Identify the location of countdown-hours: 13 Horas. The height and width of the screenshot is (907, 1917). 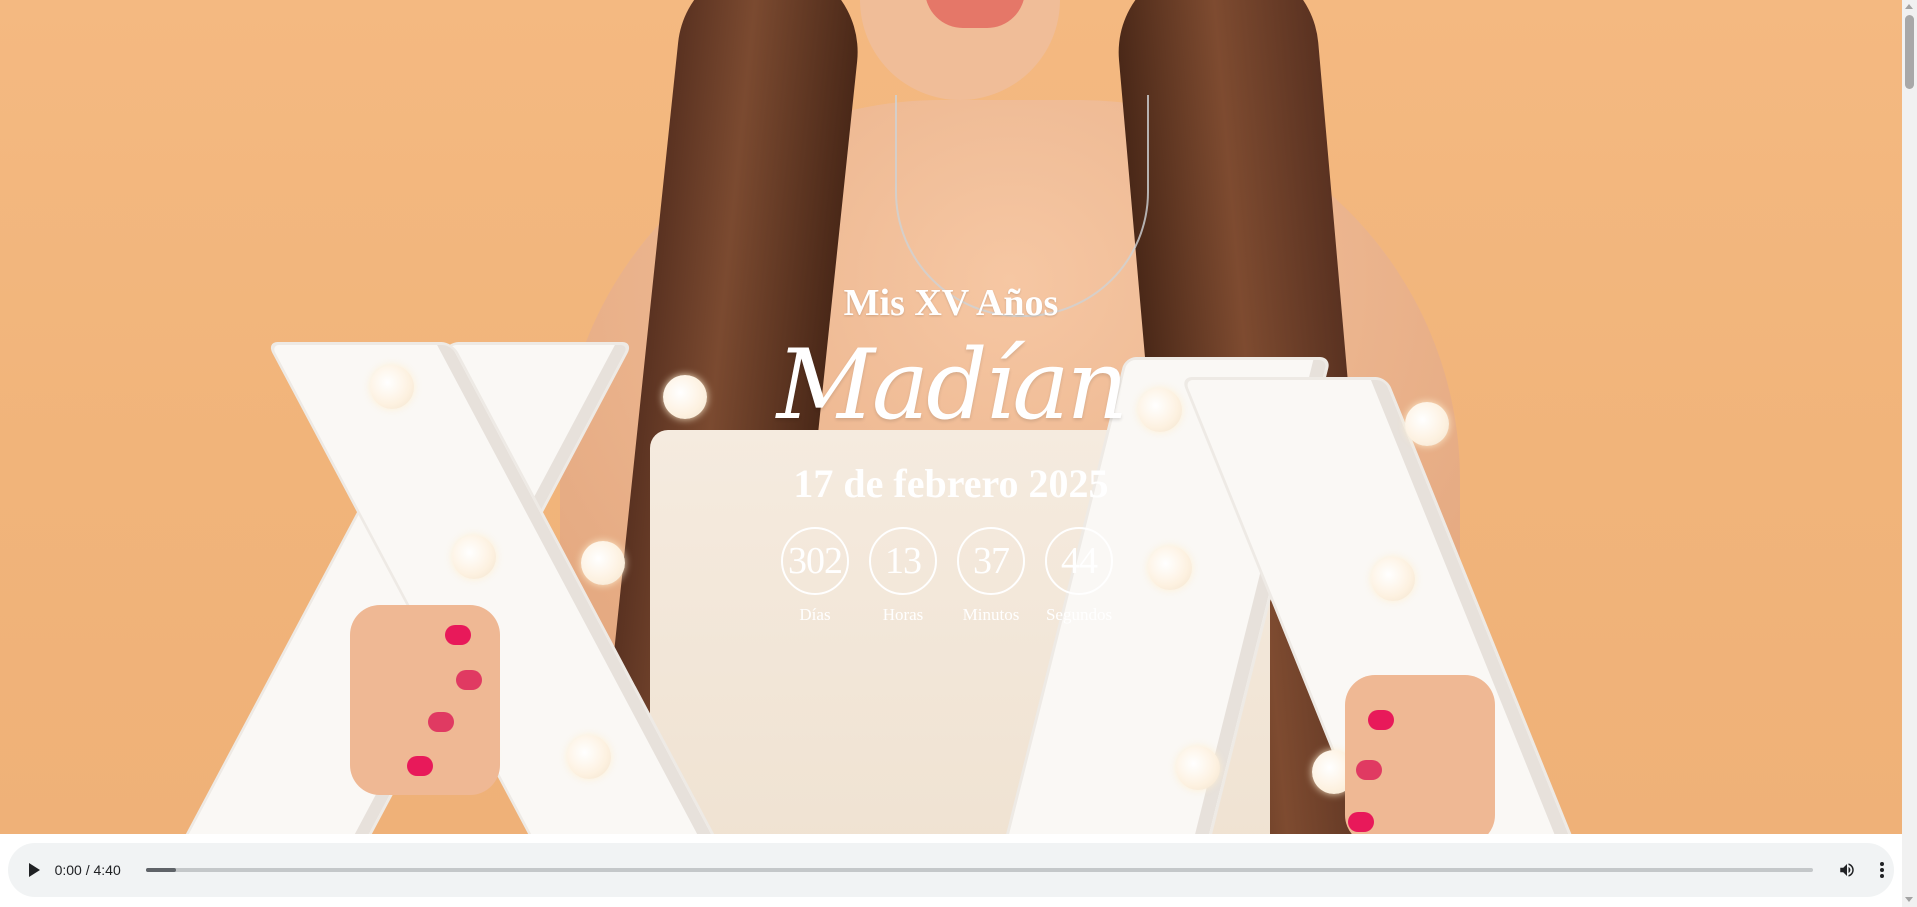
(903, 576).